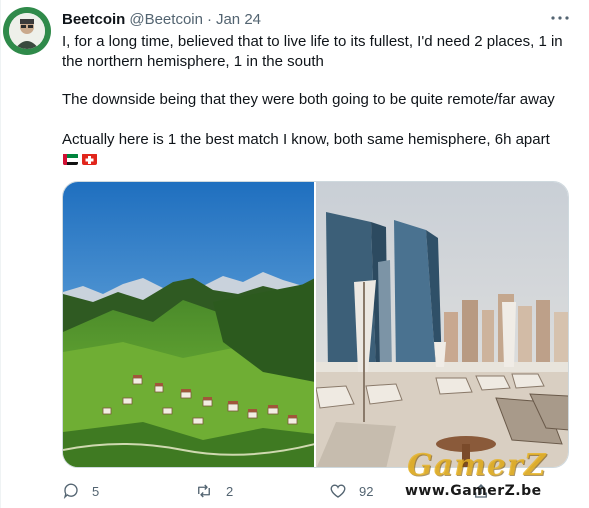 This screenshot has height=508, width=589. I want to click on retweet-button: 2, so click(213, 491).